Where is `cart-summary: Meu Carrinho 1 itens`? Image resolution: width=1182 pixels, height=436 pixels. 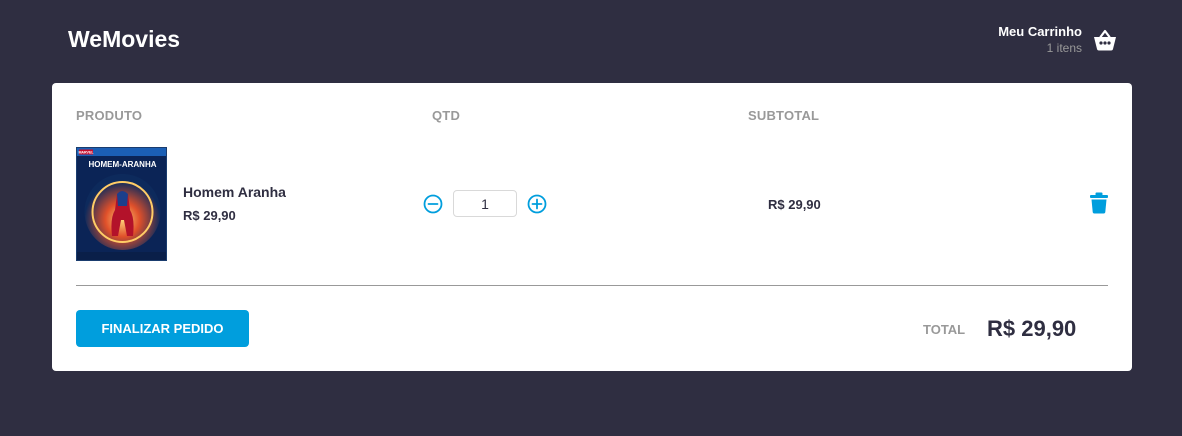
cart-summary: Meu Carrinho 1 itens is located at coordinates (1040, 40).